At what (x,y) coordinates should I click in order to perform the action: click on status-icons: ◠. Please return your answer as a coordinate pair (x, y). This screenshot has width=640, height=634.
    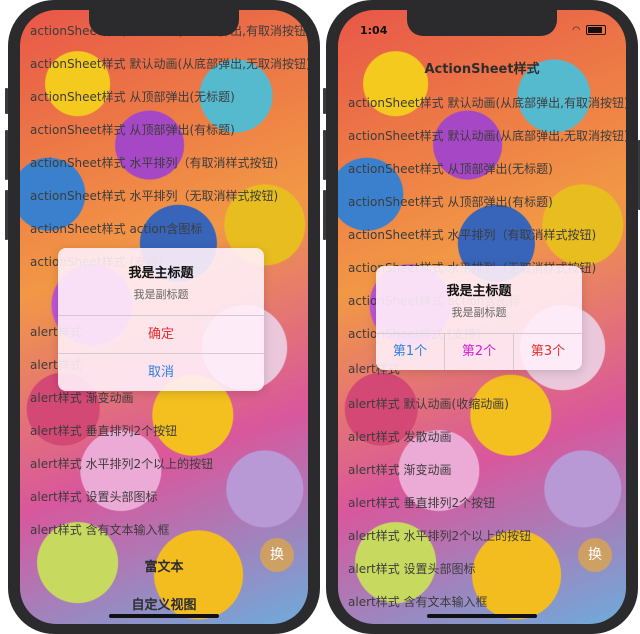
    Looking at the image, I should click on (589, 30).